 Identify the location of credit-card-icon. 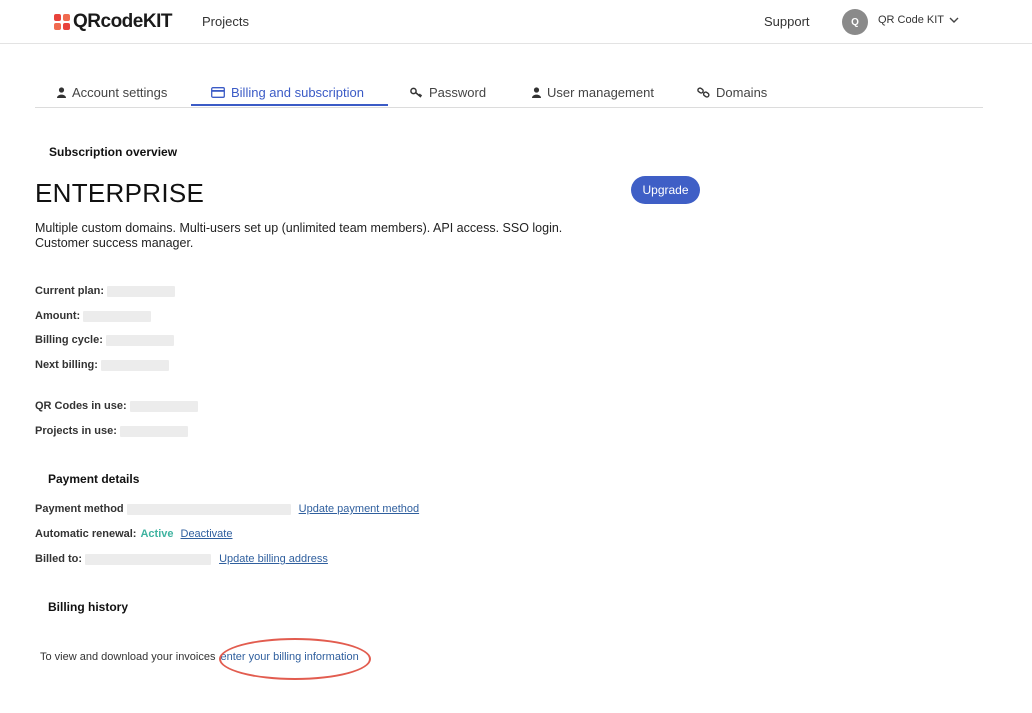
(218, 92).